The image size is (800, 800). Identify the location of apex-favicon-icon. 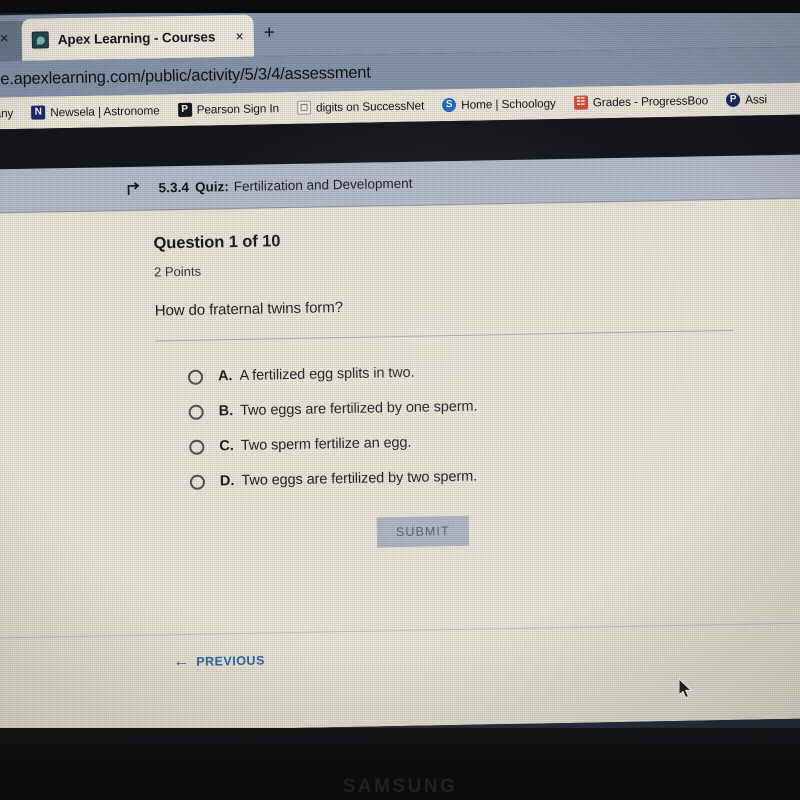
(40, 39).